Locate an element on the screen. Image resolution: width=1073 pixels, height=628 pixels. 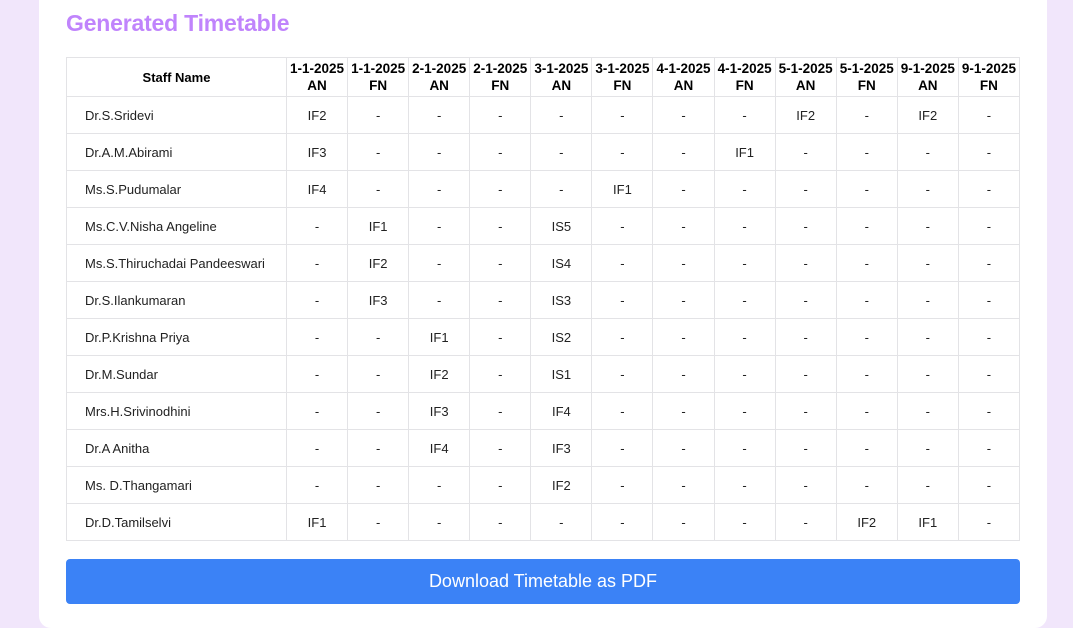
assignment-cell: IS1 is located at coordinates (561, 374).